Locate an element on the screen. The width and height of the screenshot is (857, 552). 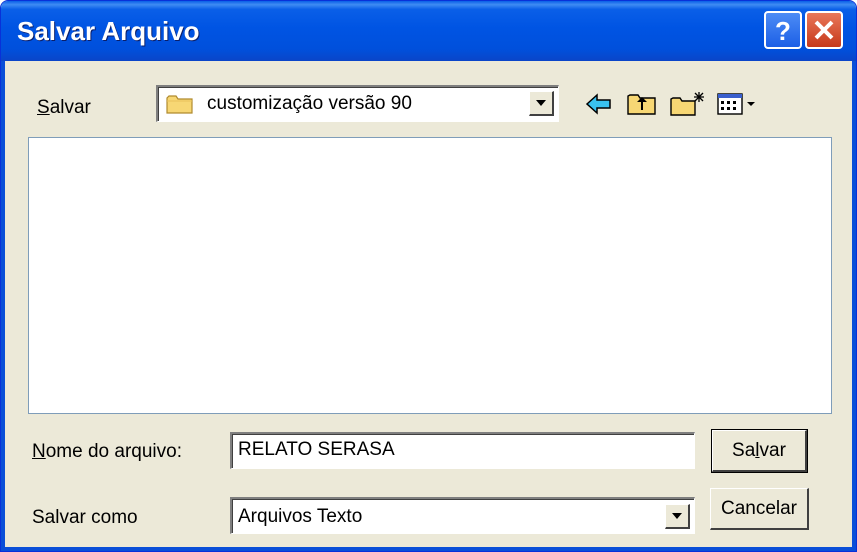
save-in-value: customização versão 90 is located at coordinates (309, 103).